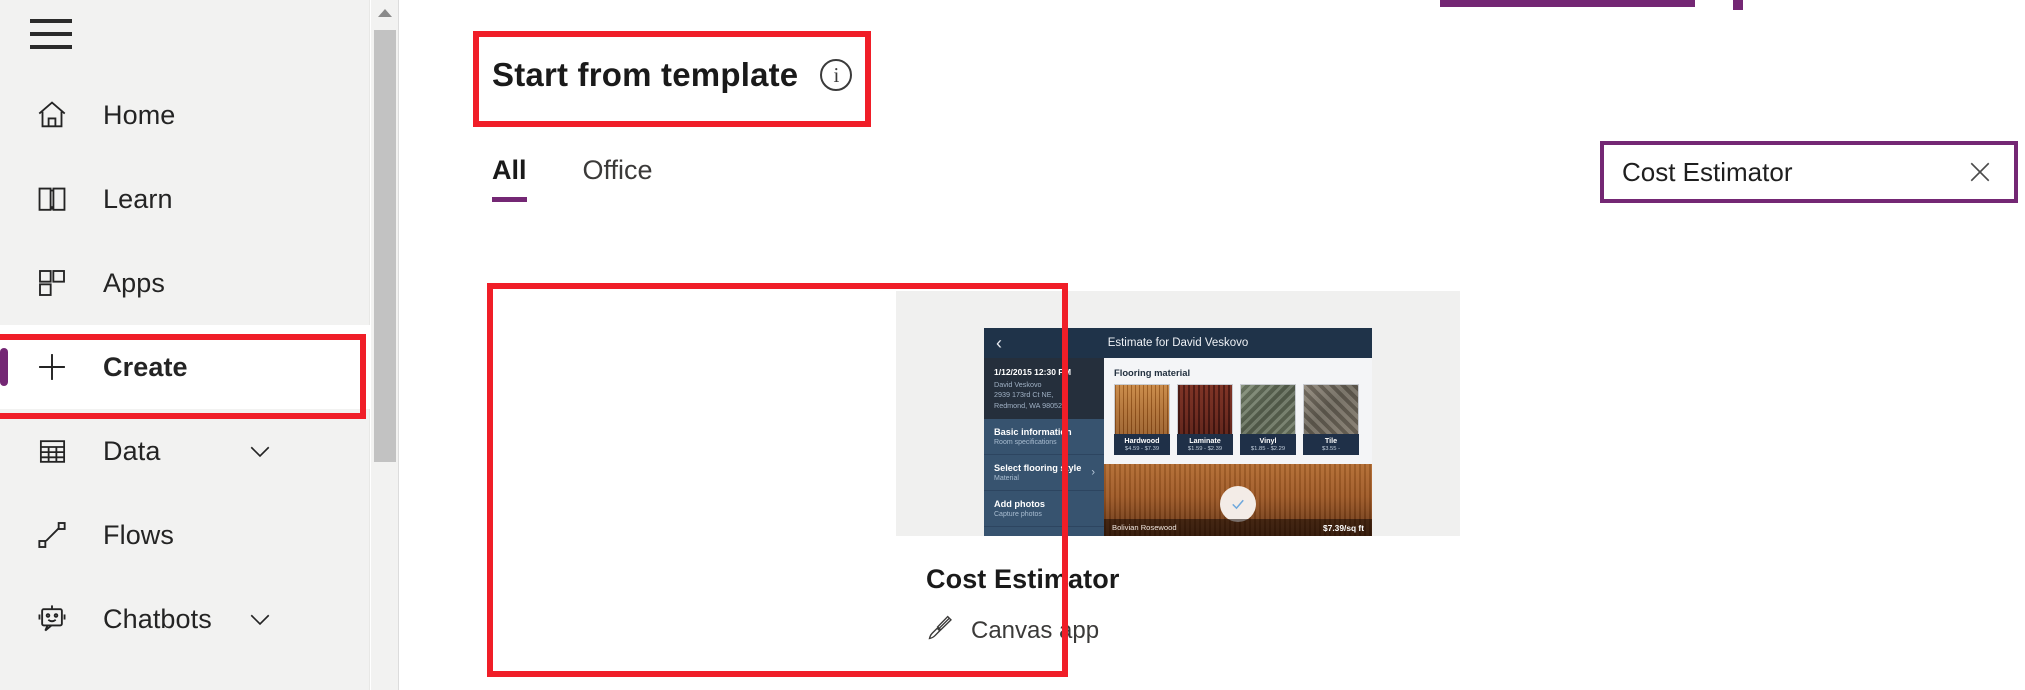 This screenshot has width=2025, height=690. I want to click on preview-address-line1: 2939 173rd Ct NE,, so click(1024, 395).